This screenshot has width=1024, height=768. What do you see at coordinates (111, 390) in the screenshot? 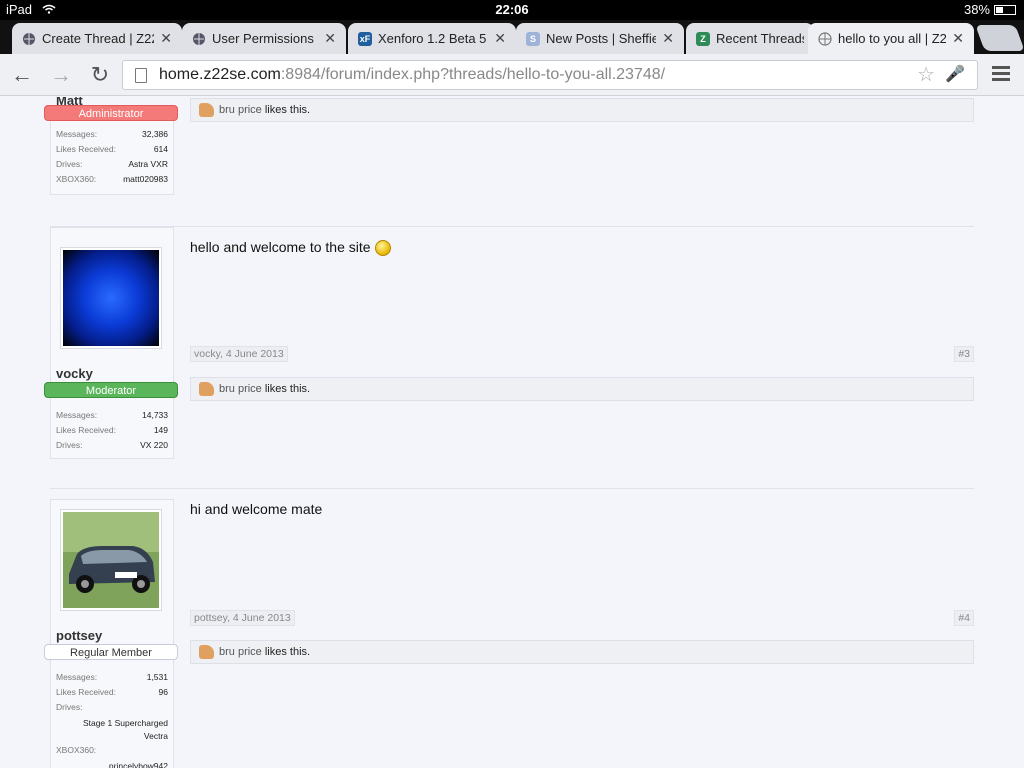
I see `role-badge: Moderator` at bounding box center [111, 390].